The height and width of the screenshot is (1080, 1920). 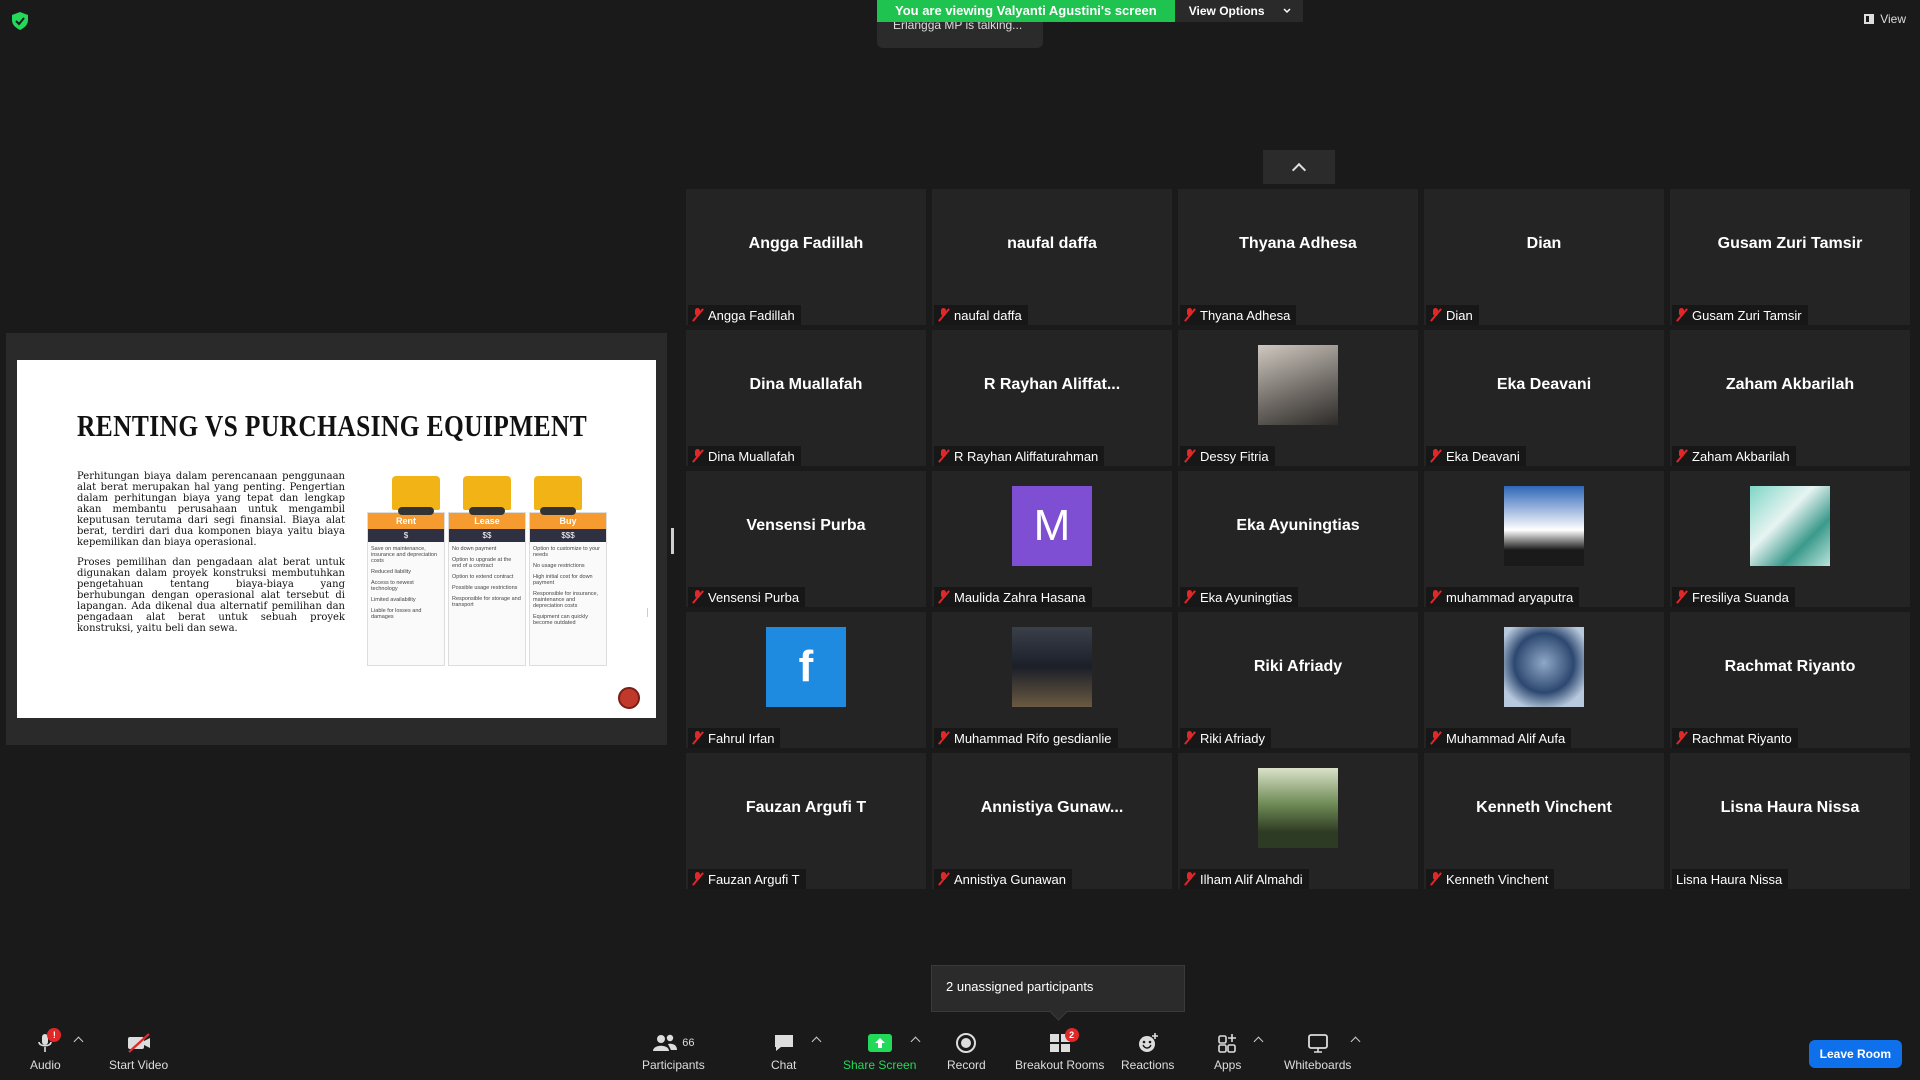 I want to click on avatar: M, so click(x=1052, y=526).